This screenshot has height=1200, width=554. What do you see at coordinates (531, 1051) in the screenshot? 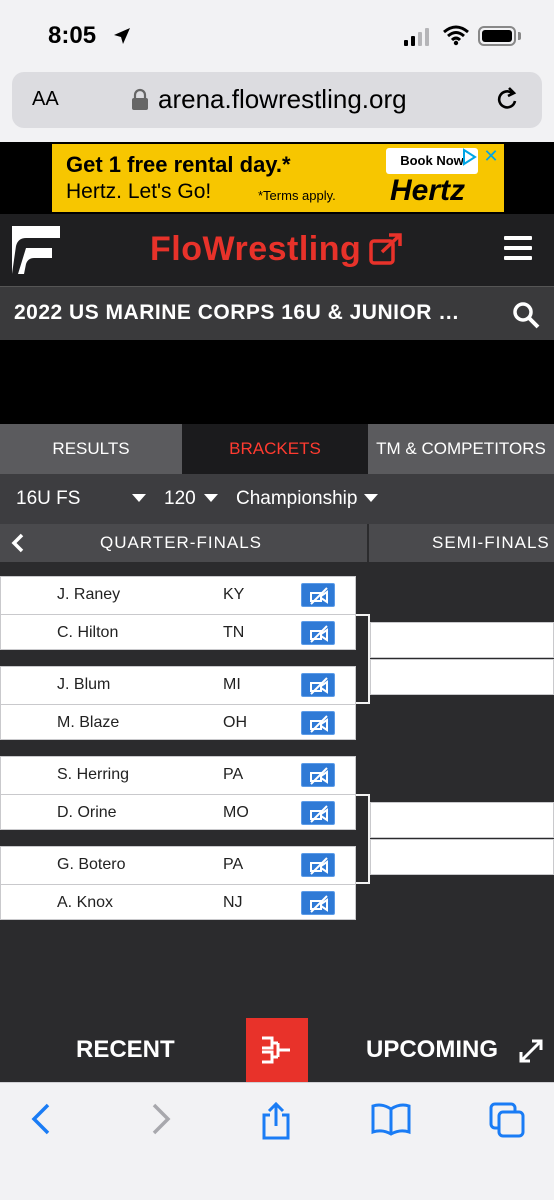
I see `expand-icon` at bounding box center [531, 1051].